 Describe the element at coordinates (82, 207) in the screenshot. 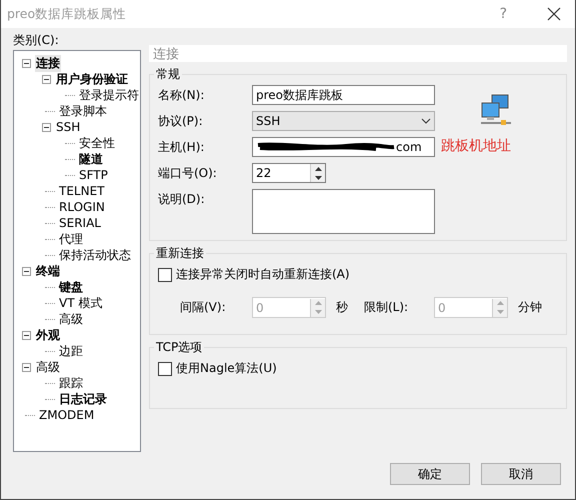

I see `tree-item: RLOGIN` at that location.